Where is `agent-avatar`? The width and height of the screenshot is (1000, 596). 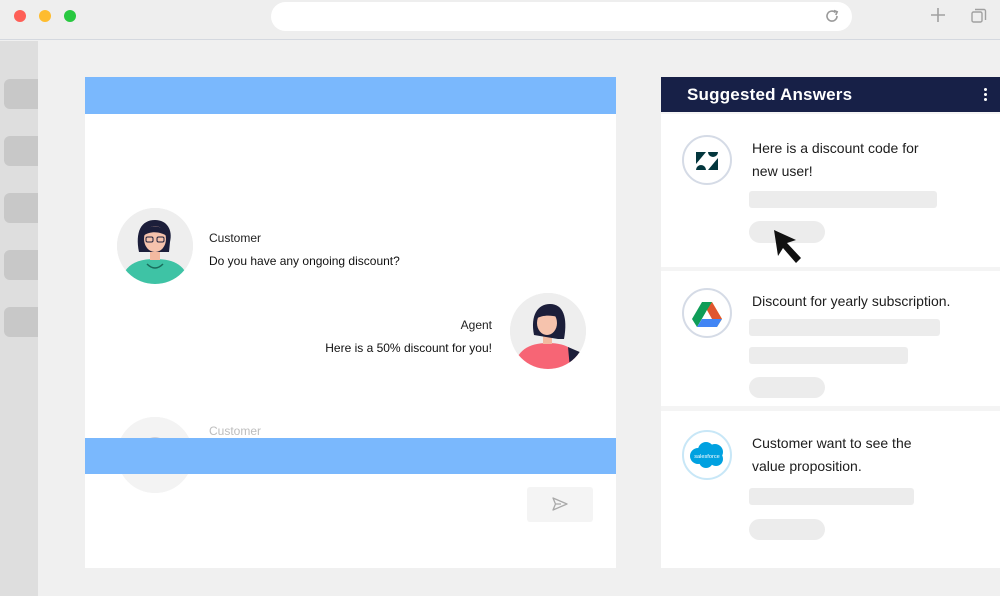 agent-avatar is located at coordinates (548, 331).